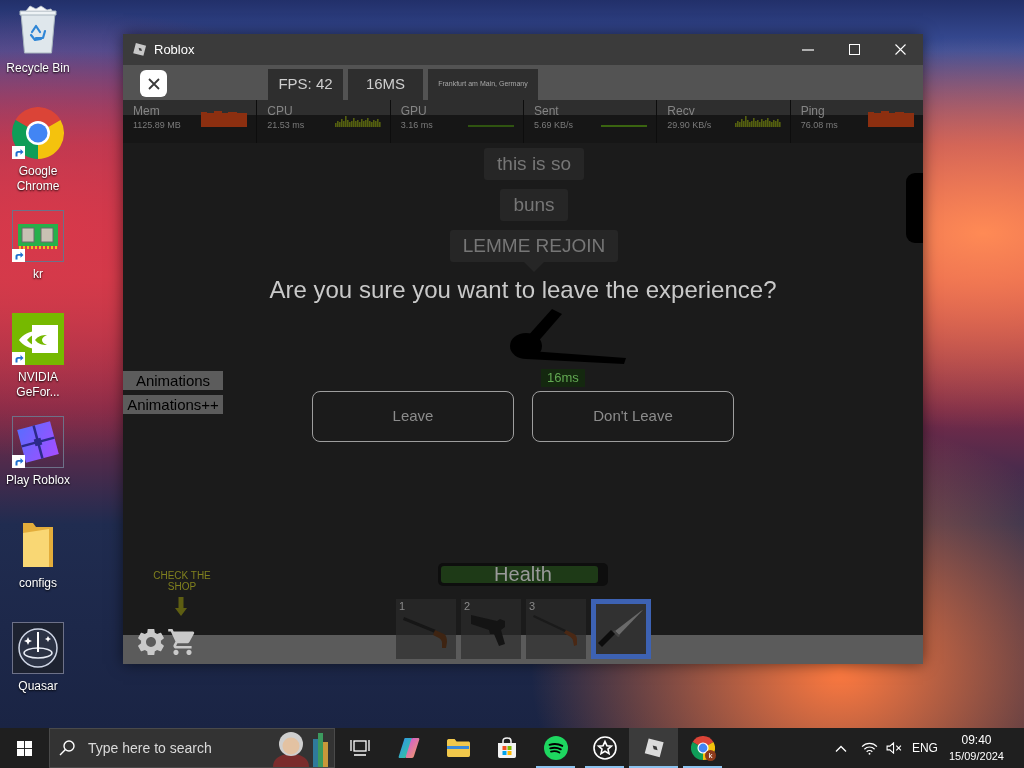 The image size is (1024, 768). Describe the element at coordinates (280, 111) in the screenshot. I see `stat-label: CPU` at that location.